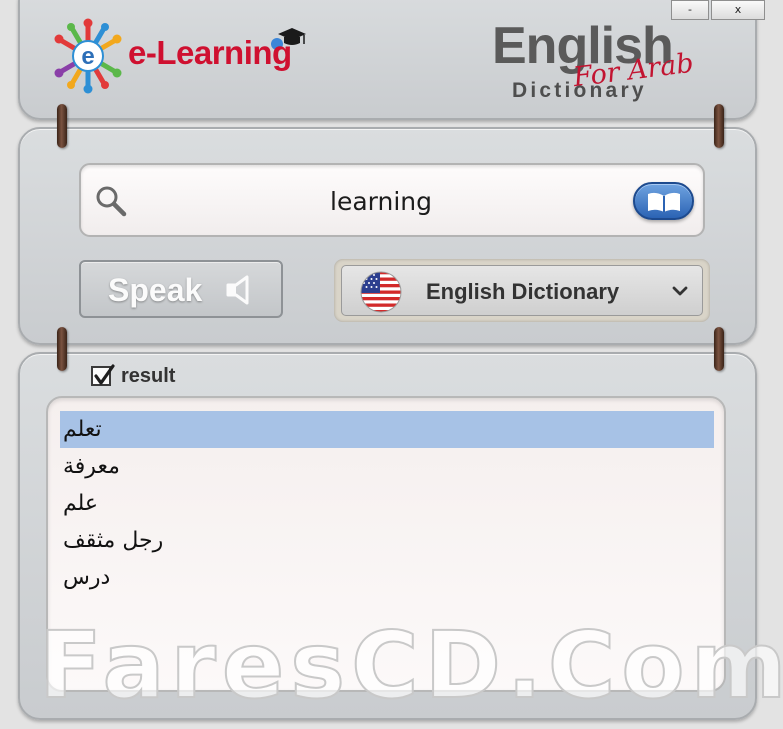 This screenshot has width=783, height=729. Describe the element at coordinates (387, 540) in the screenshot. I see `result-item: رجل مثقف` at that location.